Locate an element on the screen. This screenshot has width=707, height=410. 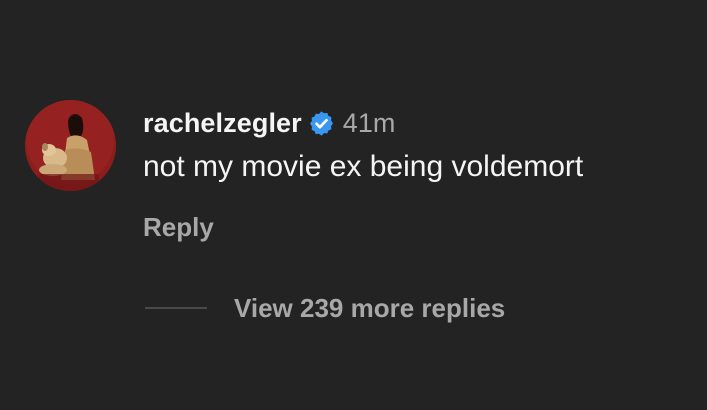
comment-header: rachelzegler 41m is located at coordinates (269, 123).